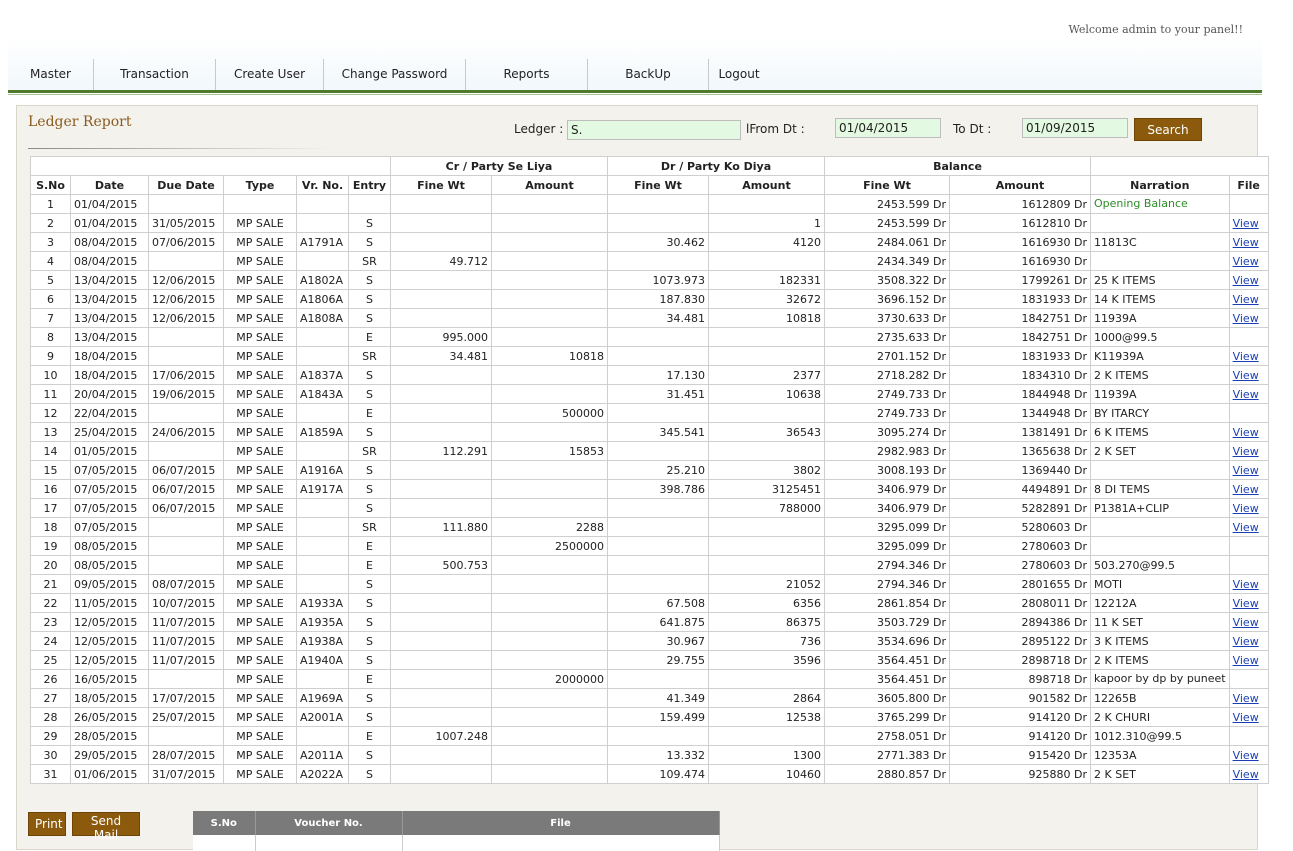  What do you see at coordinates (658, 470) in the screenshot?
I see `cell-dr-fine-wt: 25.210` at bounding box center [658, 470].